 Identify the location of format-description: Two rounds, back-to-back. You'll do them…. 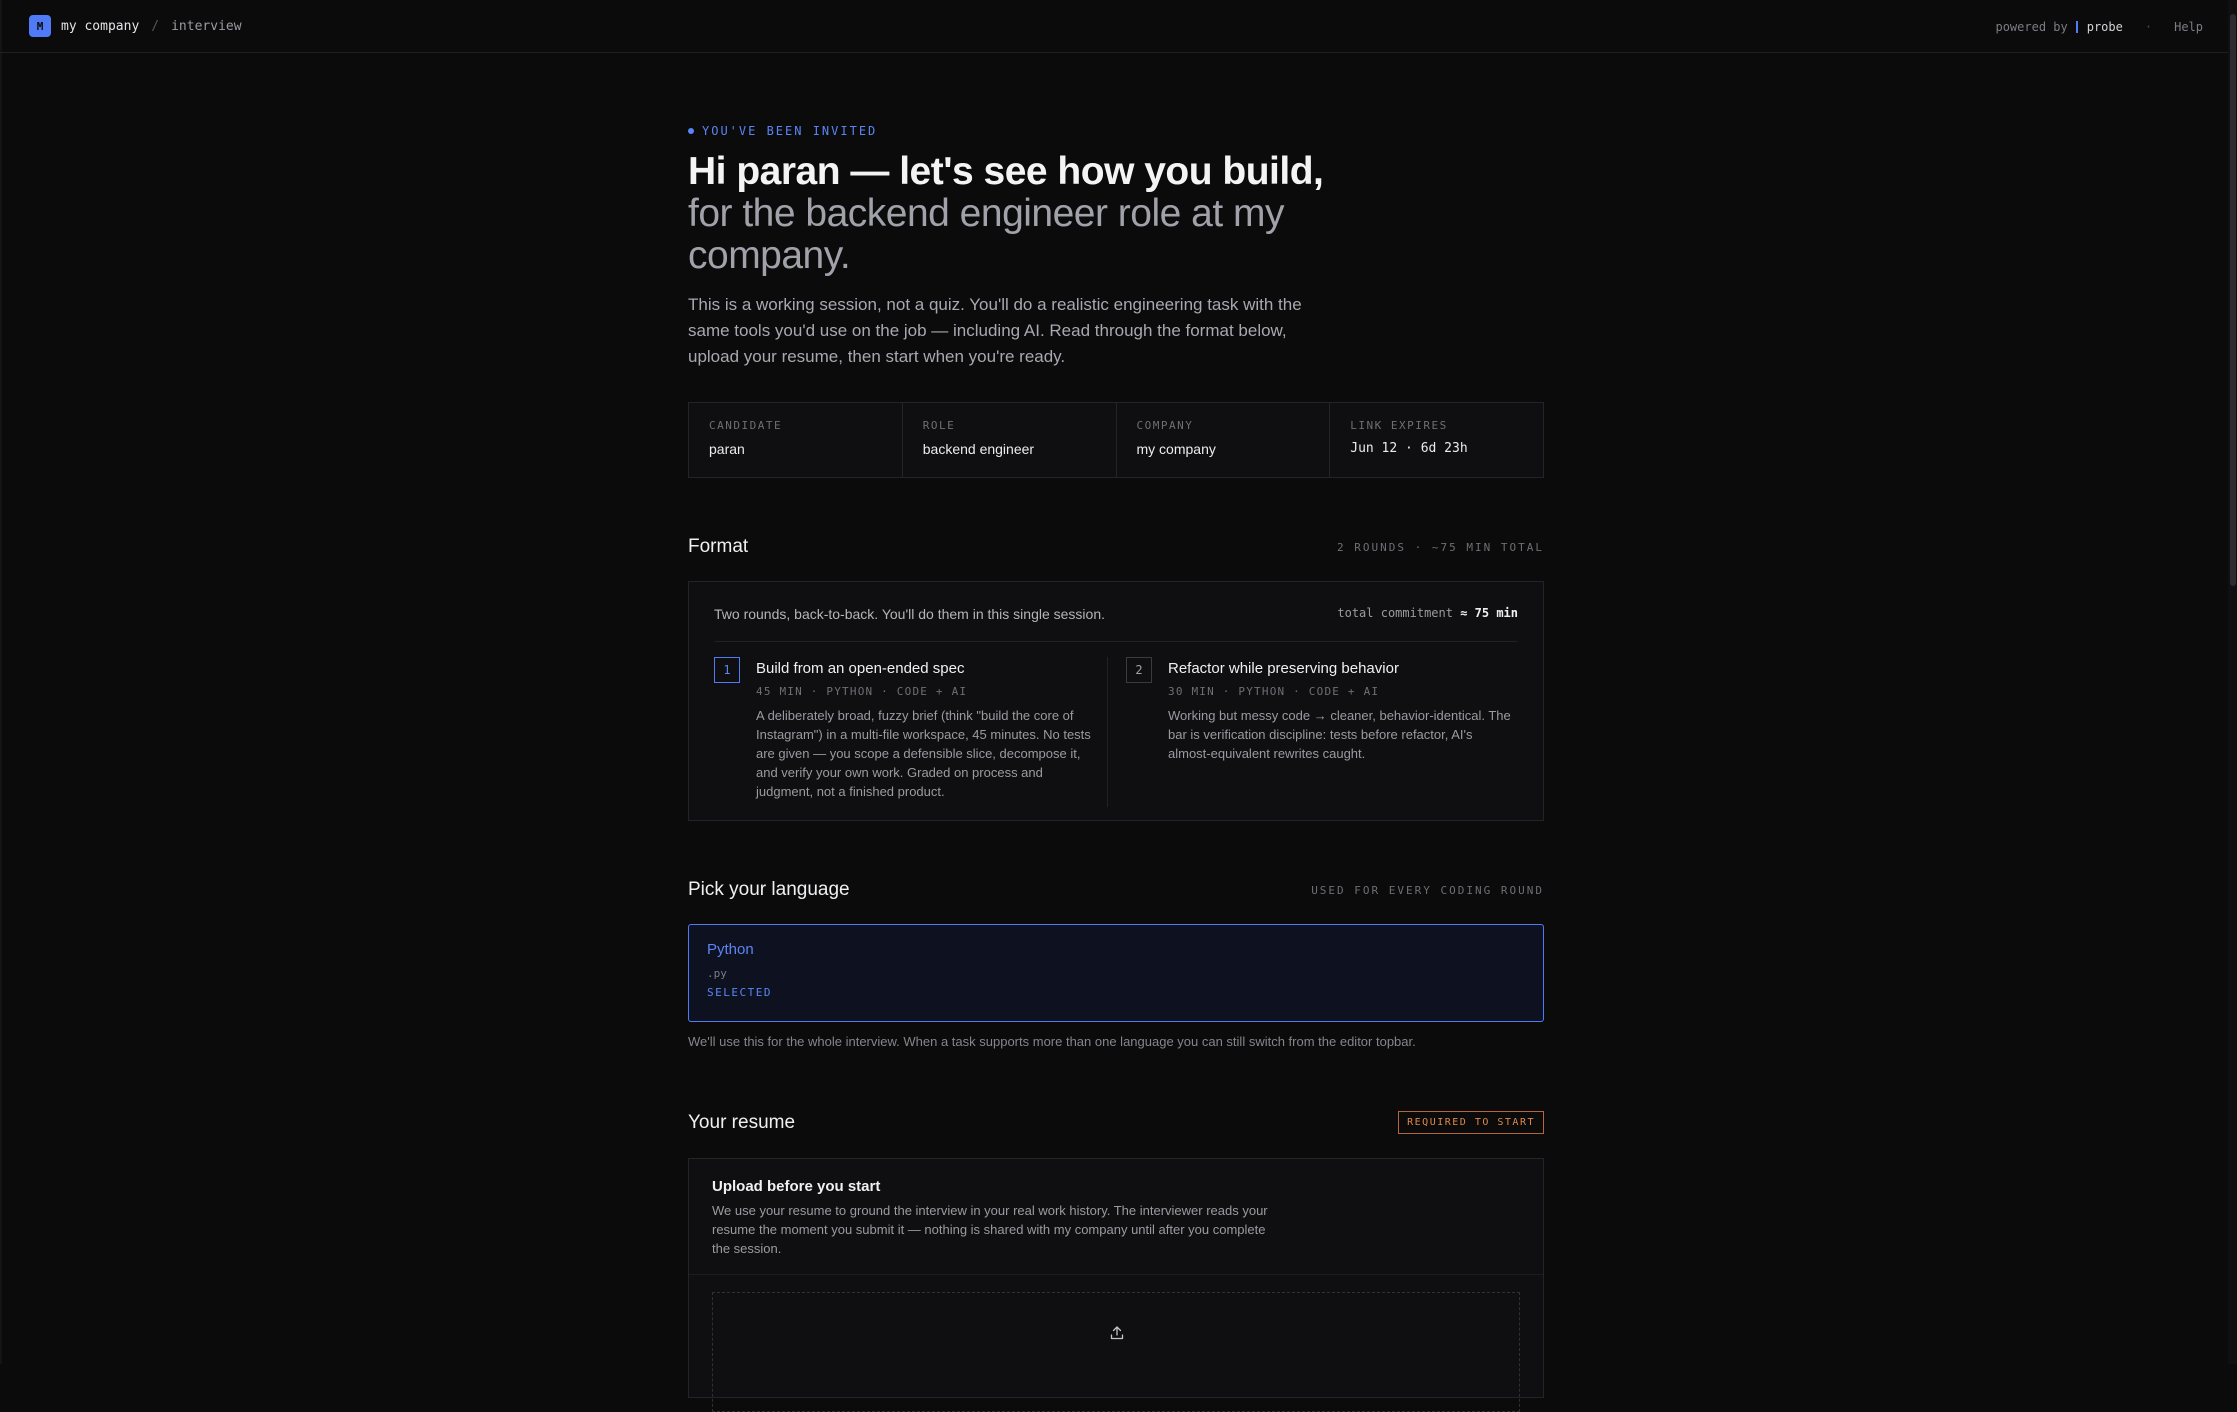
(909, 614).